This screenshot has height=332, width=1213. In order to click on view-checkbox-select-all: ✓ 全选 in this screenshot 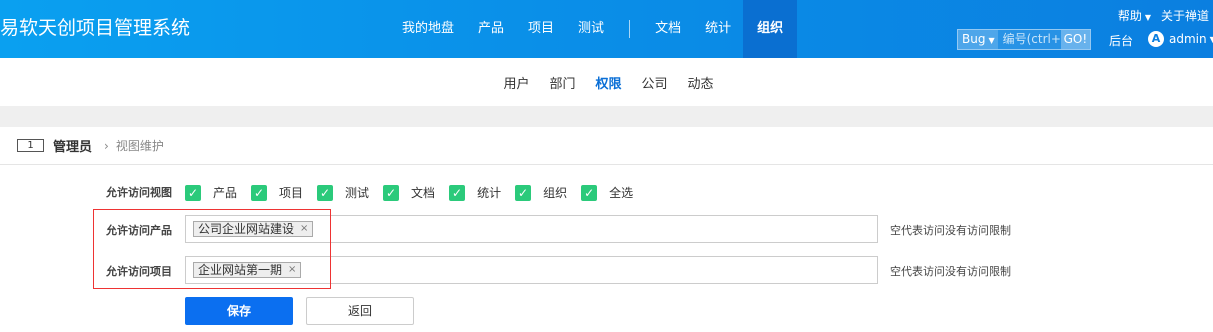, I will do `click(607, 192)`.